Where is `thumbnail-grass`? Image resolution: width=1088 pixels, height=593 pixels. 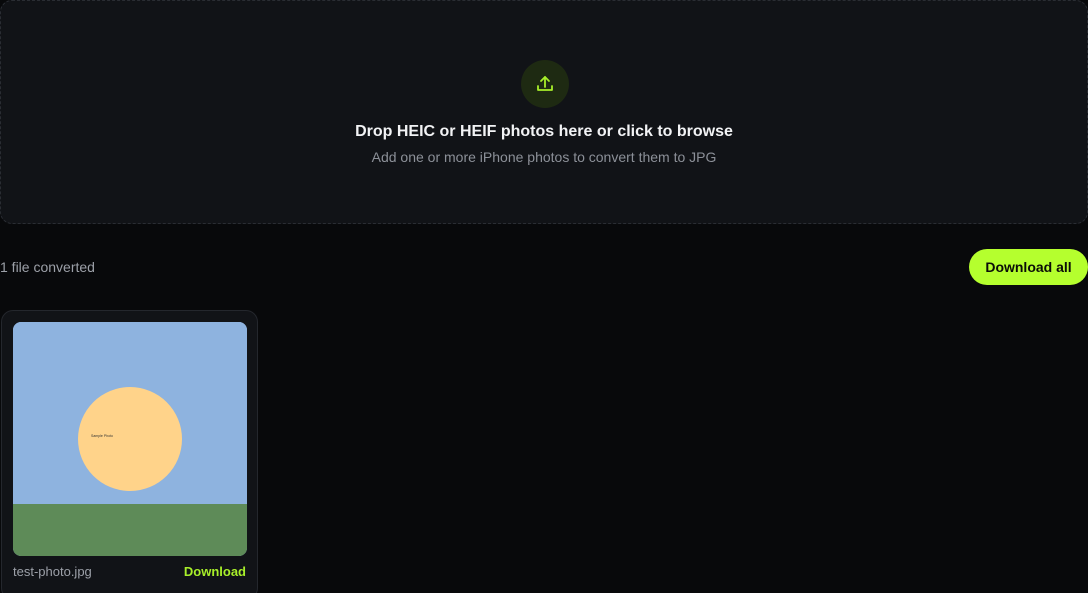 thumbnail-grass is located at coordinates (130, 530).